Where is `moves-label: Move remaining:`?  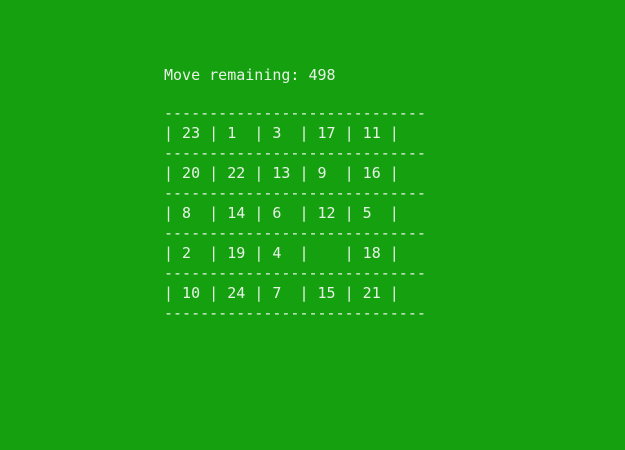 moves-label: Move remaining: is located at coordinates (232, 75).